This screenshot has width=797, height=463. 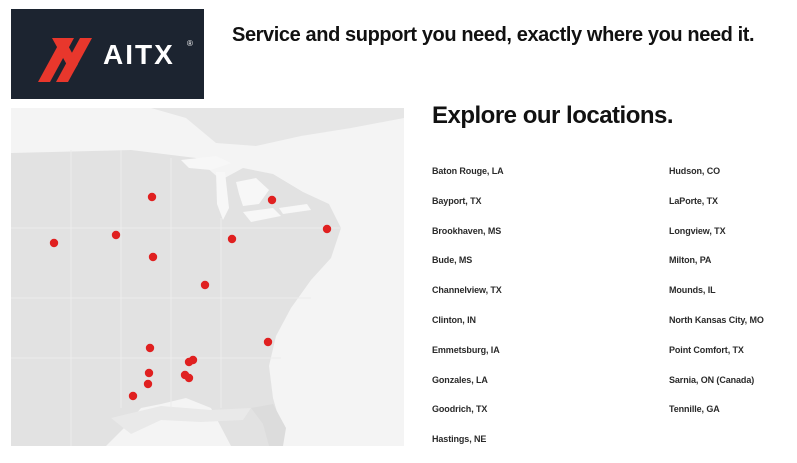 What do you see at coordinates (468, 329) in the screenshot?
I see `location-item: Clinton, IN` at bounding box center [468, 329].